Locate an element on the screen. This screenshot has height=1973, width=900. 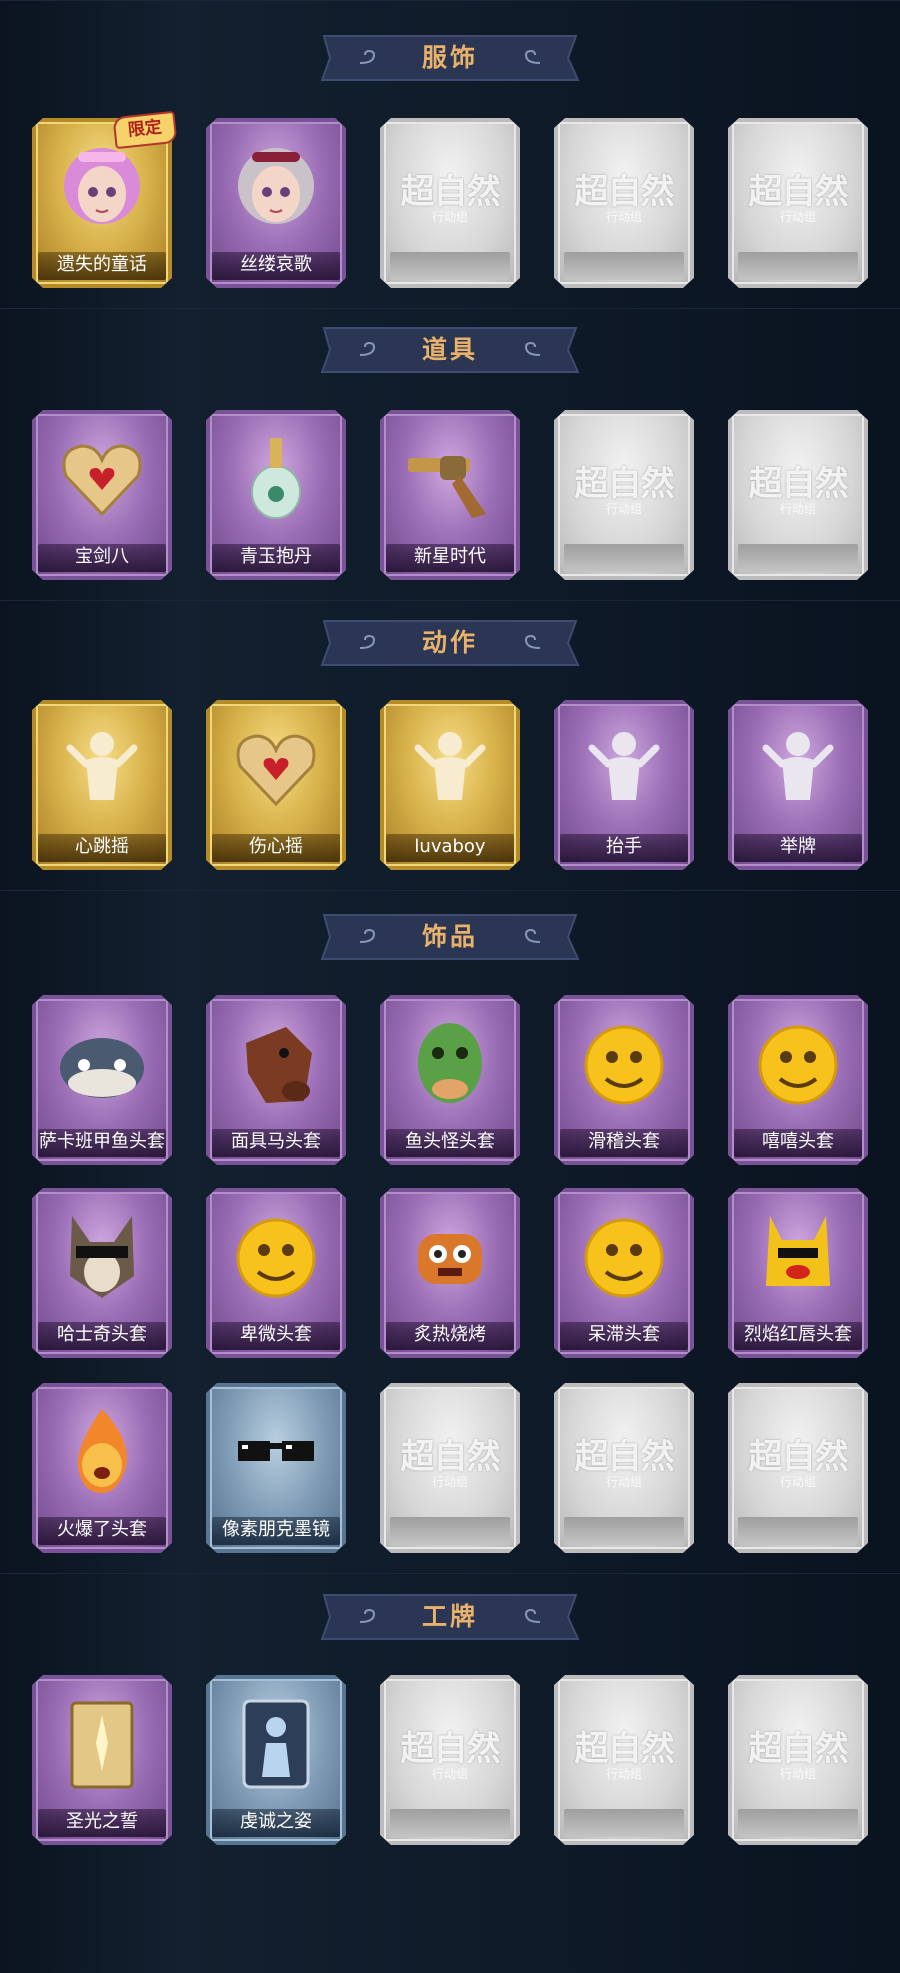
item-name: 丝缕哀歌 is located at coordinates (276, 264).